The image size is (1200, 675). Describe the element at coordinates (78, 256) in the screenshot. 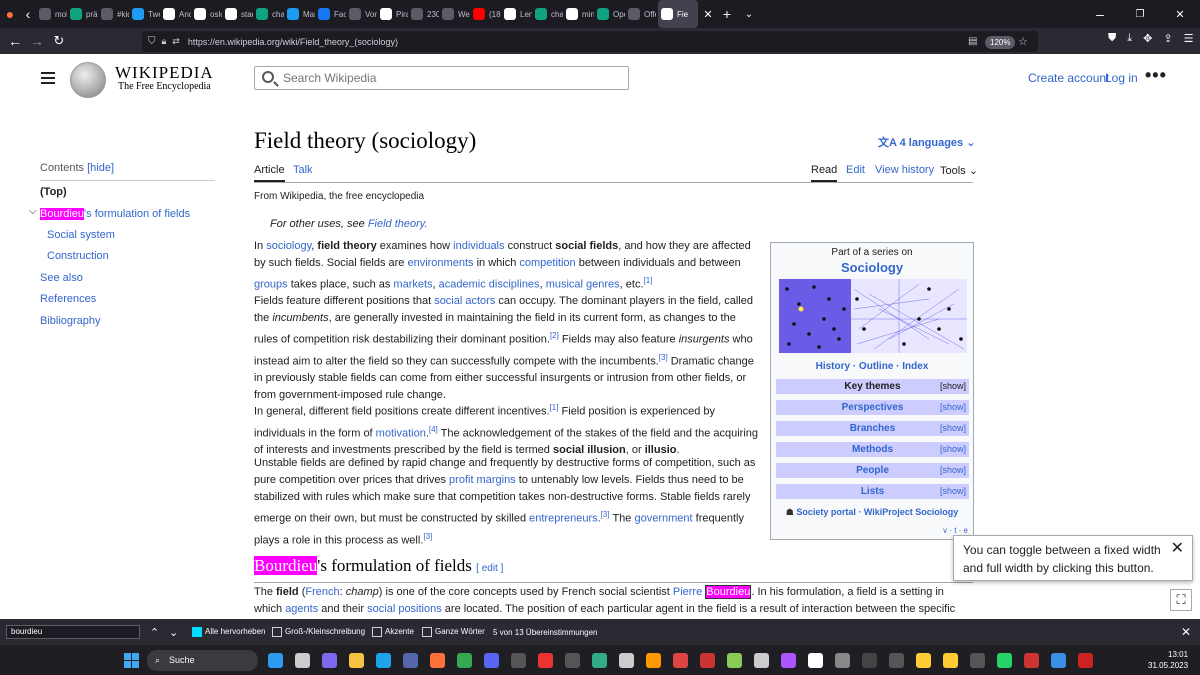

I see `toc-item-construction: Construction` at that location.